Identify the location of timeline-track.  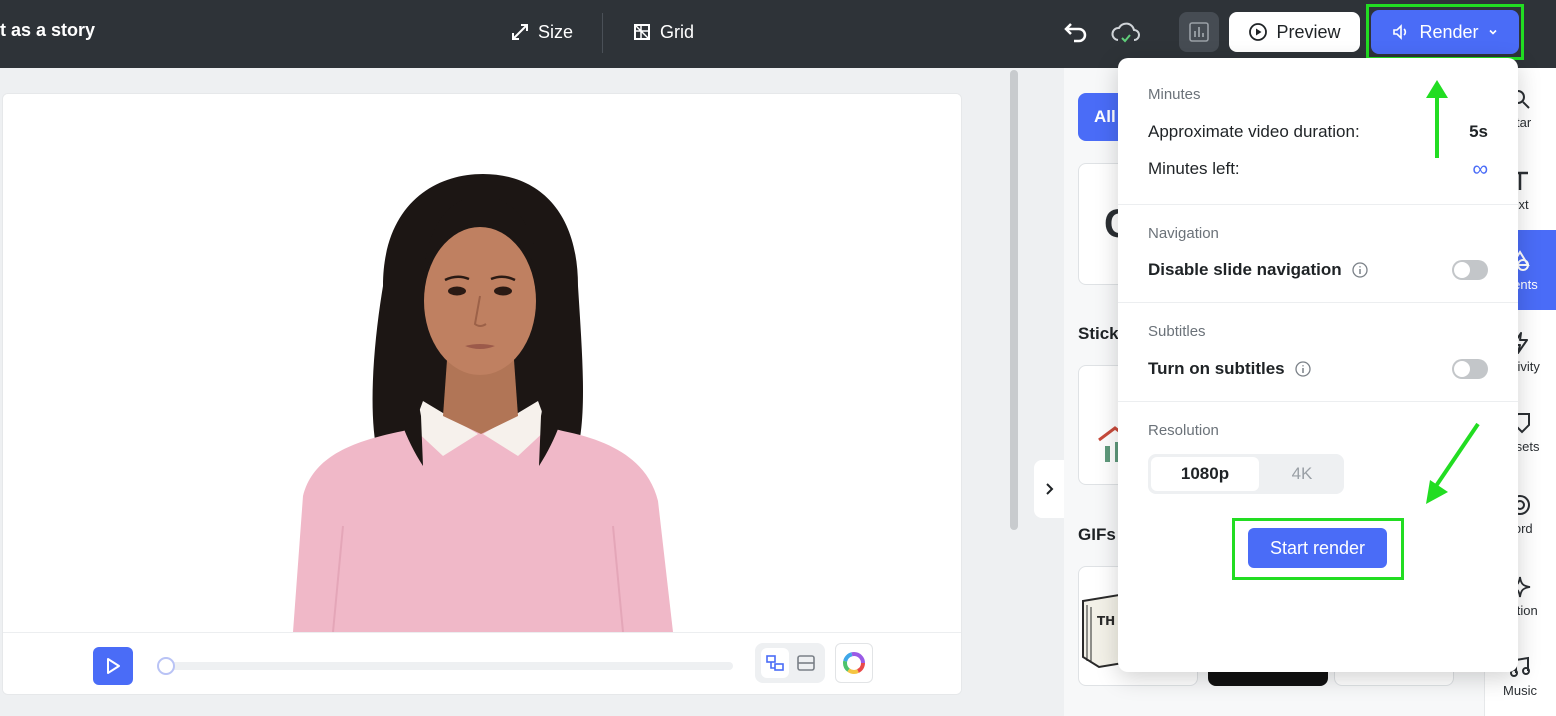
(449, 666).